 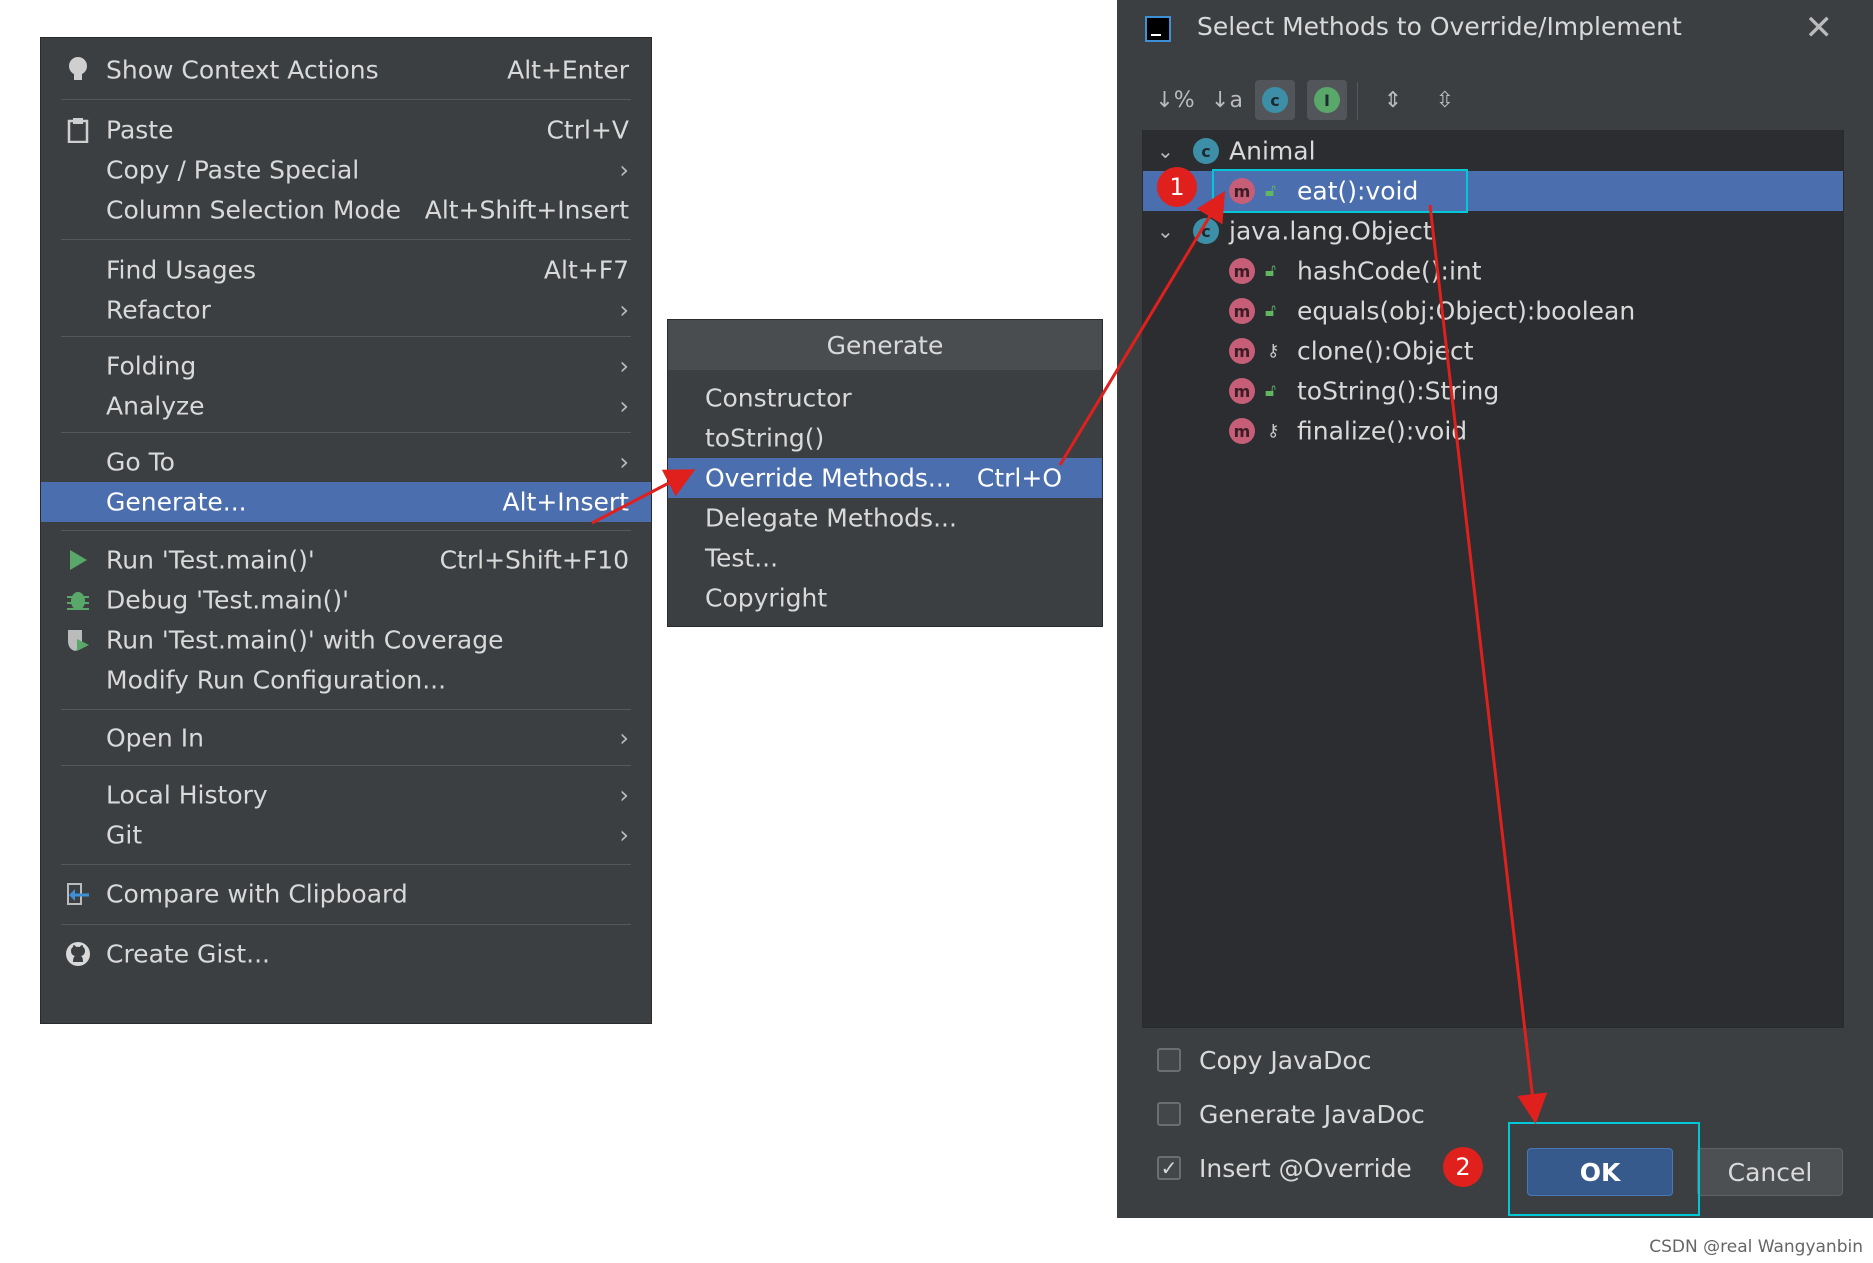 What do you see at coordinates (643, 497) in the screenshot?
I see `arrow-to-override-methods` at bounding box center [643, 497].